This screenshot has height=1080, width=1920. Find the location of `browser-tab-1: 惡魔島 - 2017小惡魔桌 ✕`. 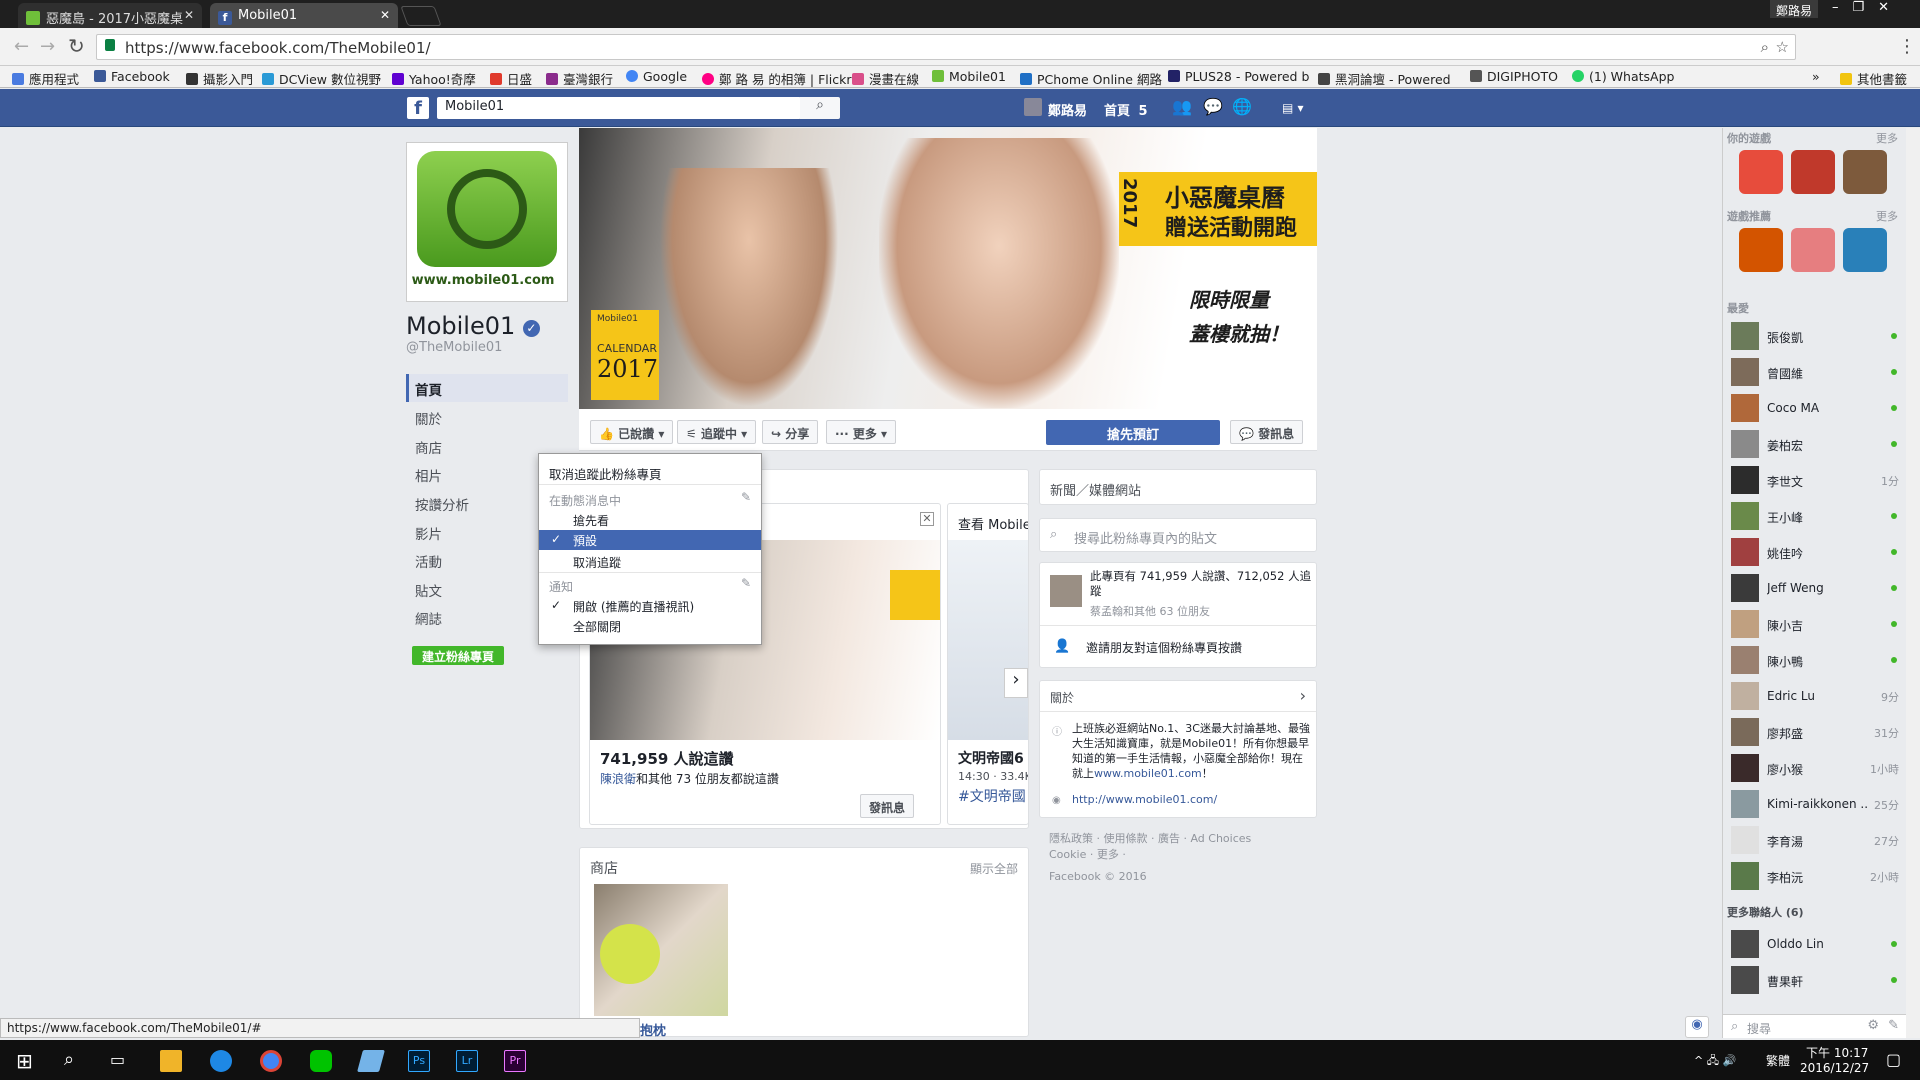

browser-tab-1: 惡魔島 - 2017小惡魔桌 ✕ is located at coordinates (110, 15).